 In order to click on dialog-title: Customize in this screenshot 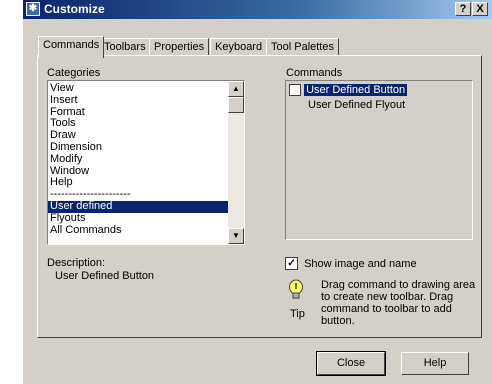, I will do `click(74, 9)`.